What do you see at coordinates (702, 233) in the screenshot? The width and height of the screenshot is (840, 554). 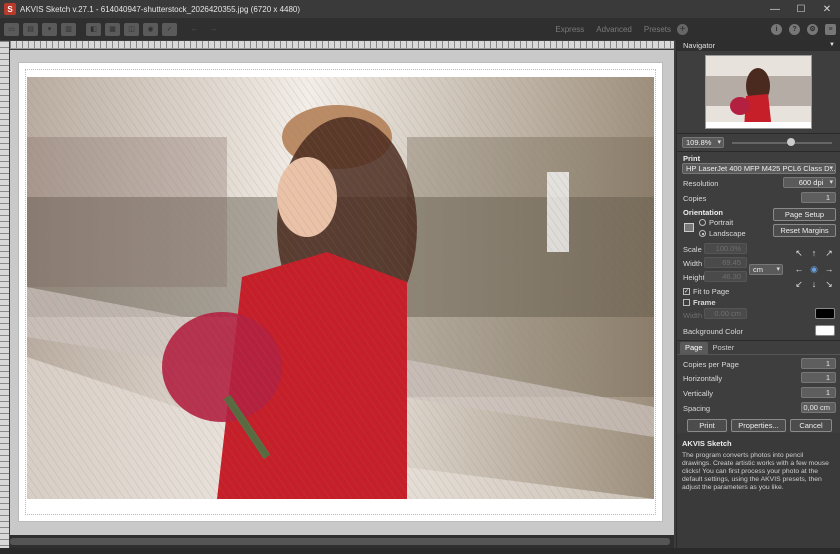 I see `landscape-radio` at bounding box center [702, 233].